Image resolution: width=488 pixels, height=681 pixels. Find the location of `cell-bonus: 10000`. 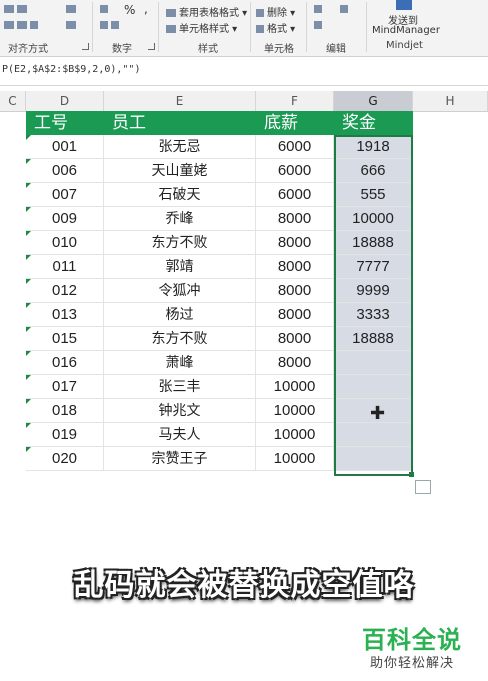

cell-bonus: 10000 is located at coordinates (373, 219).